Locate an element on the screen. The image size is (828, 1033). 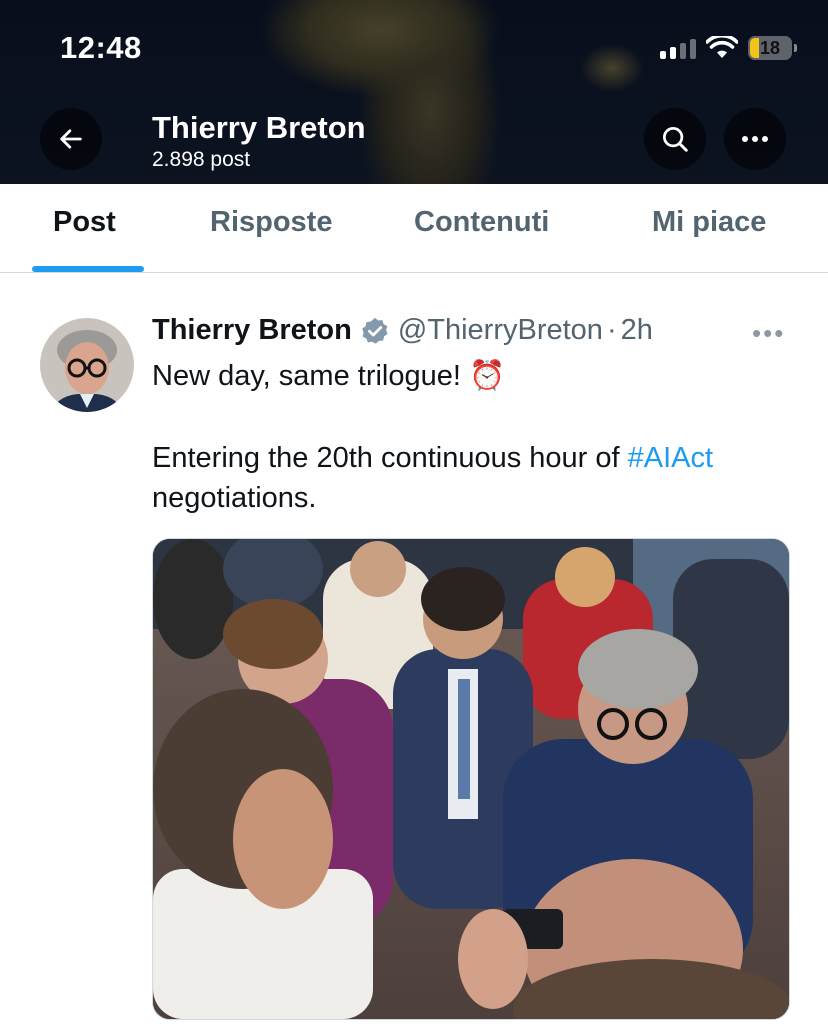
back-arrow-icon is located at coordinates (71, 139).